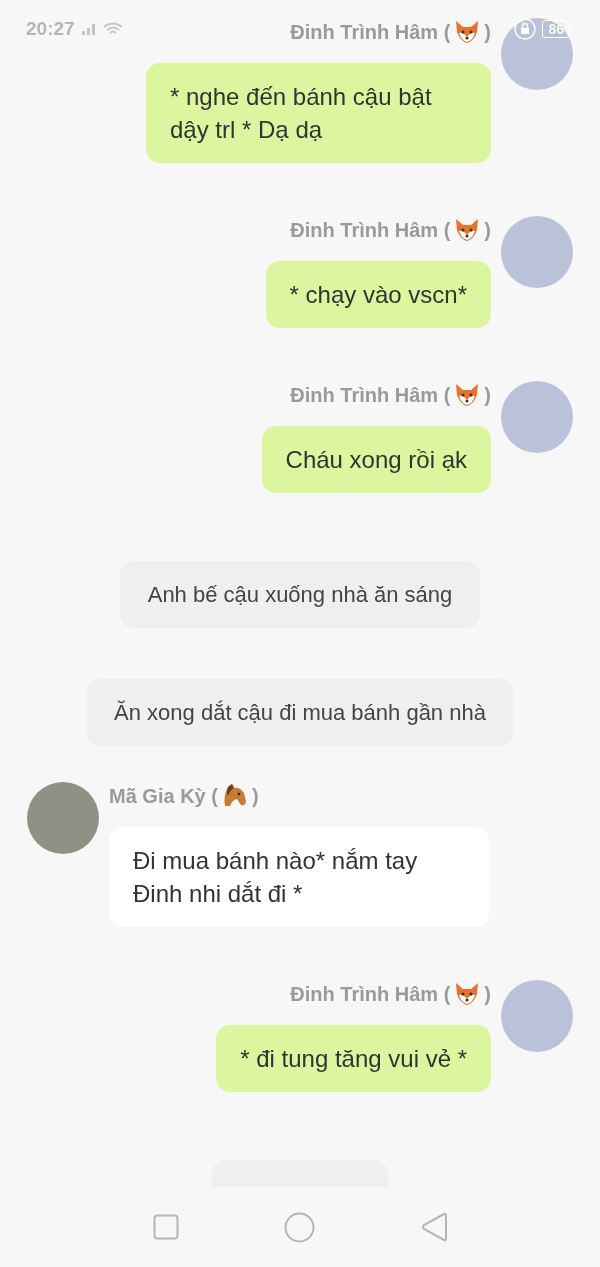 The image size is (600, 1267). Describe the element at coordinates (50, 29) in the screenshot. I see `status-time: 20:27` at that location.